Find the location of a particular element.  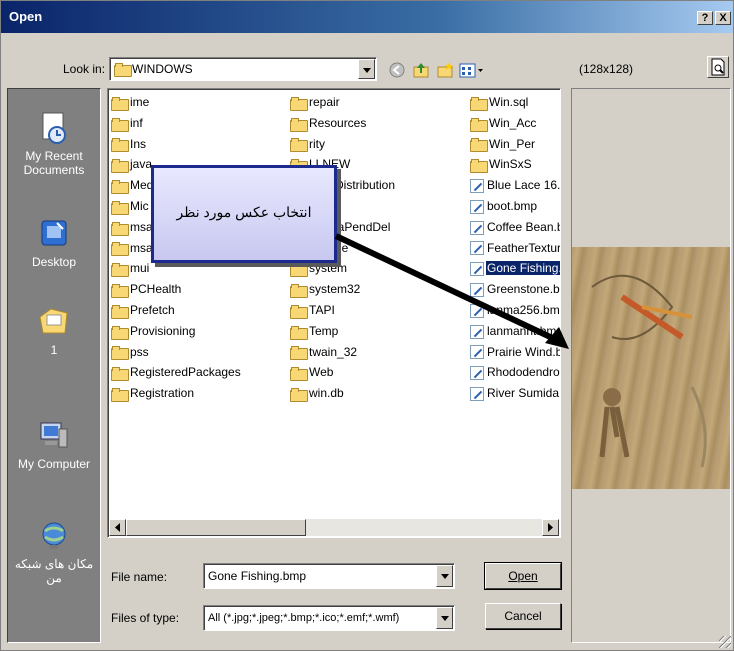

place-label: 1 is located at coordinates (54, 350).